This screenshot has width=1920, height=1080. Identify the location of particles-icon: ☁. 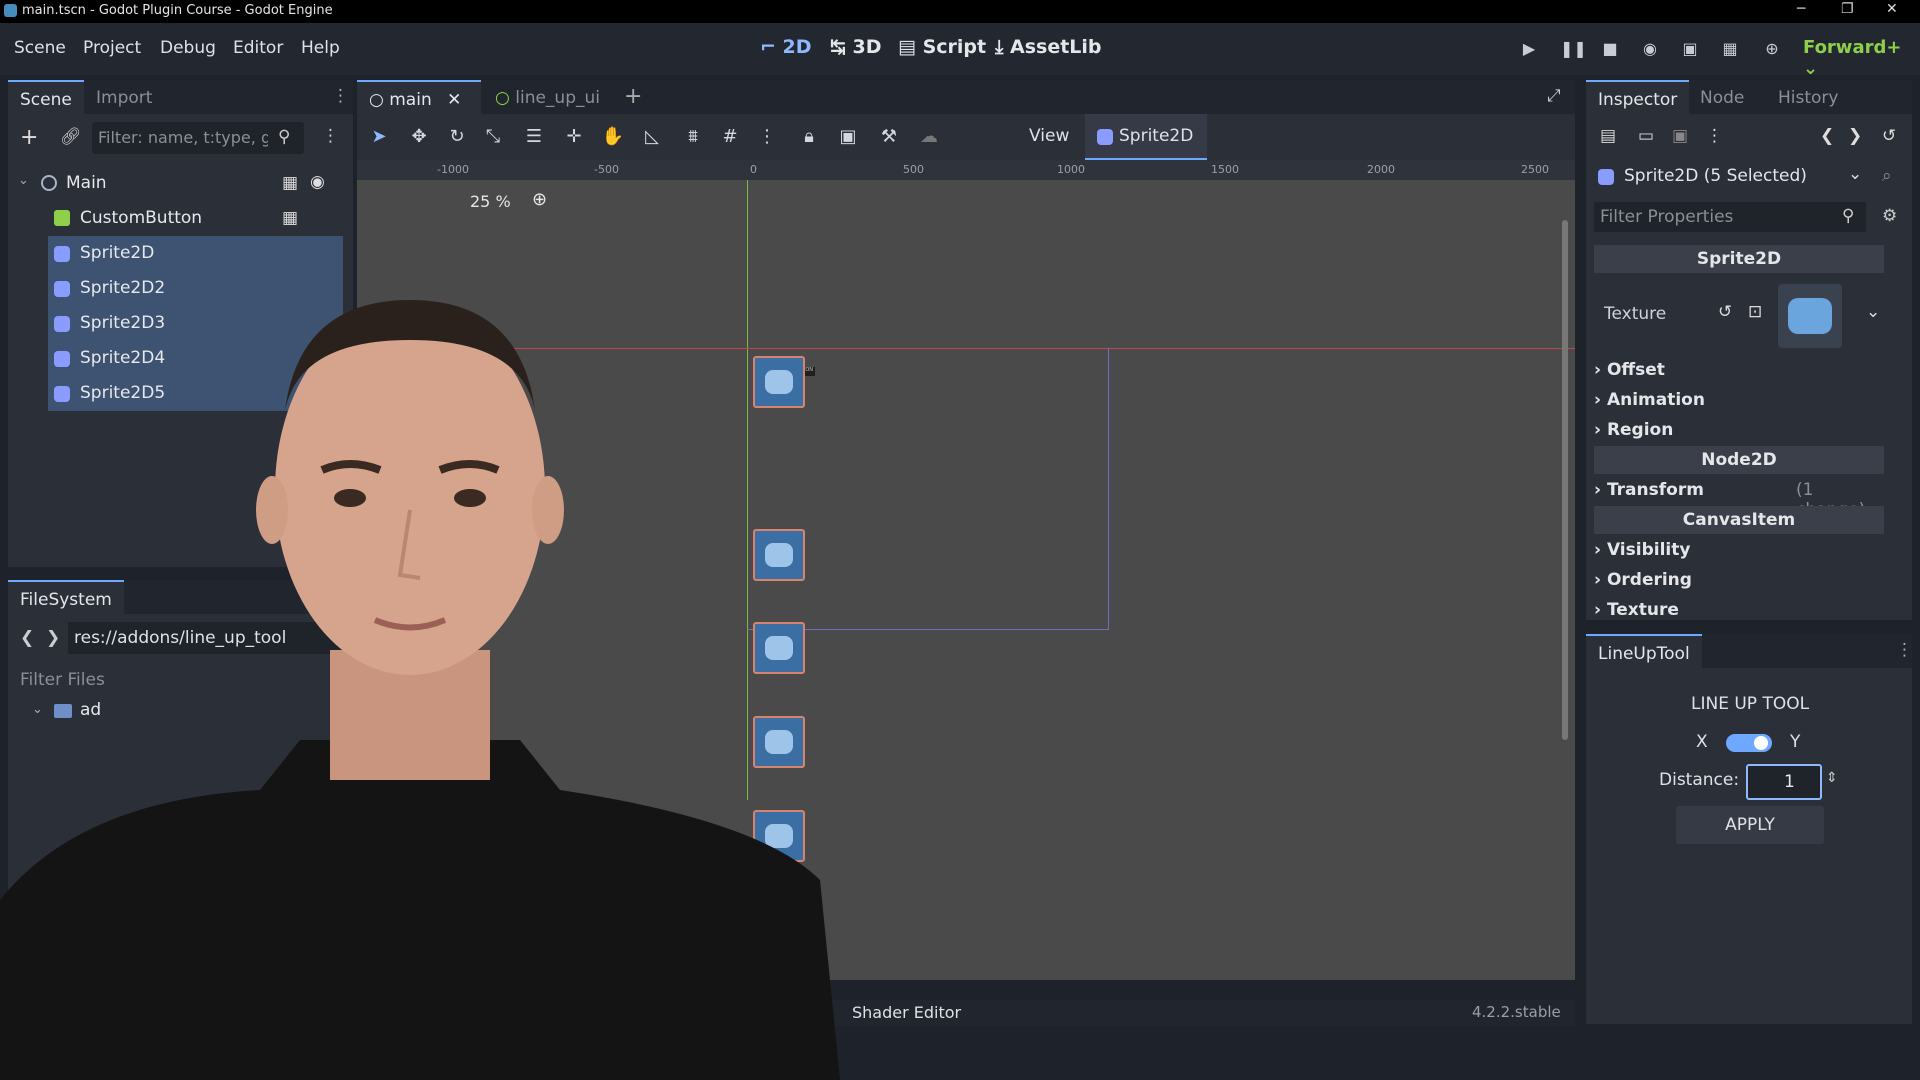
(929, 138).